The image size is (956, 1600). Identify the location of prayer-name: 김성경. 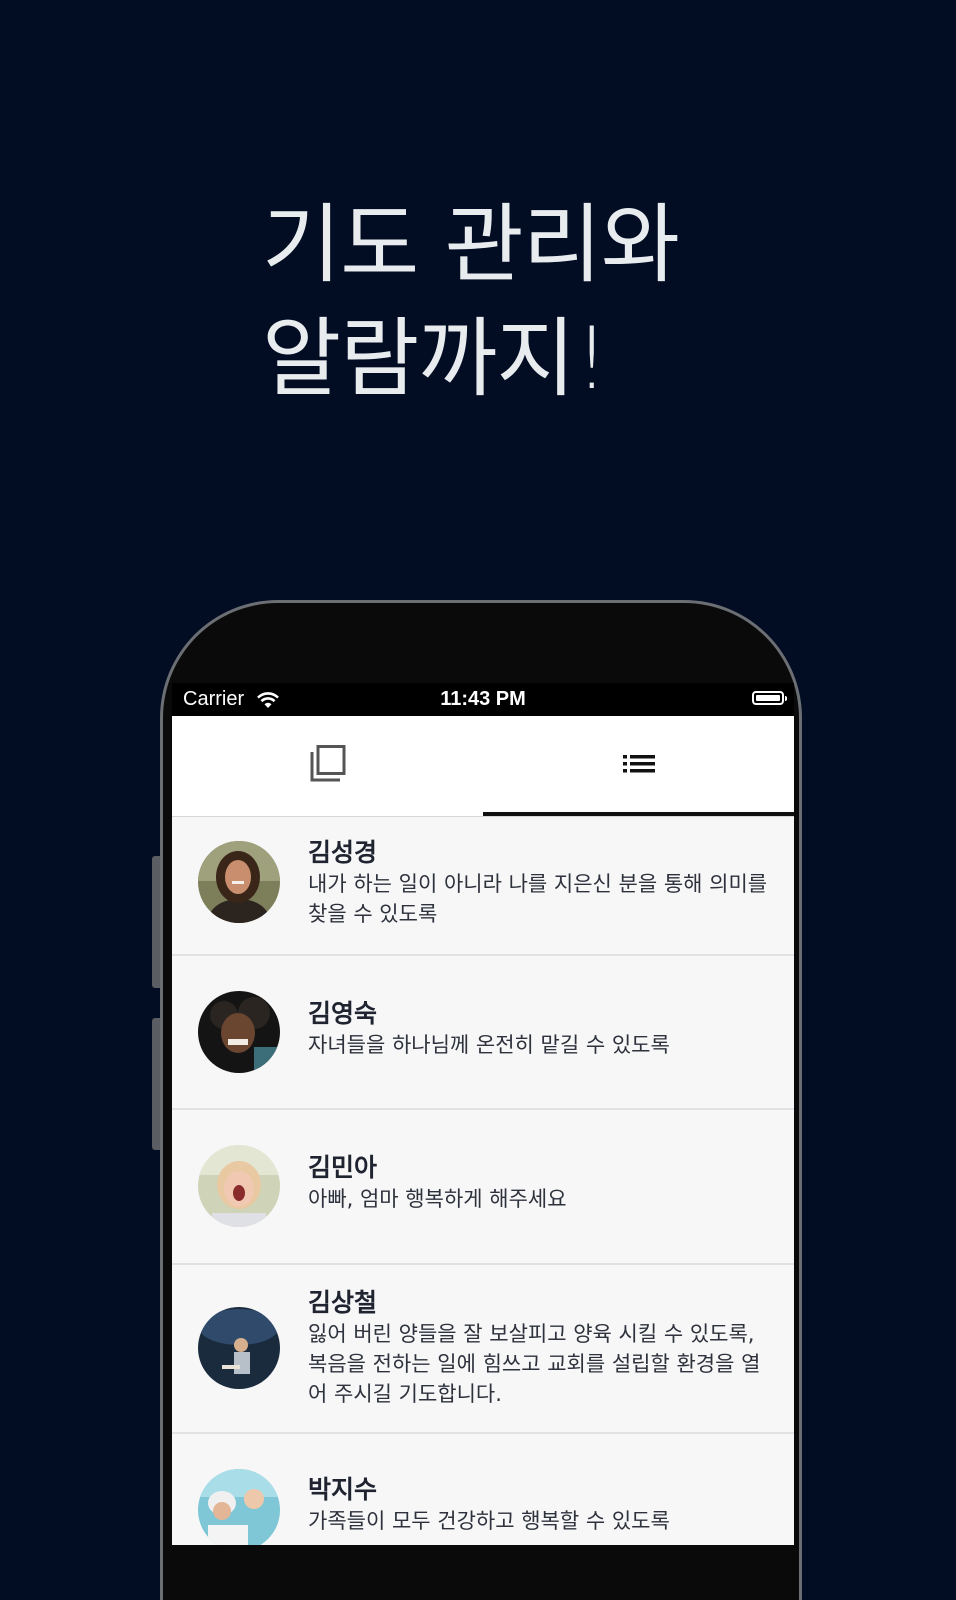
(343, 852).